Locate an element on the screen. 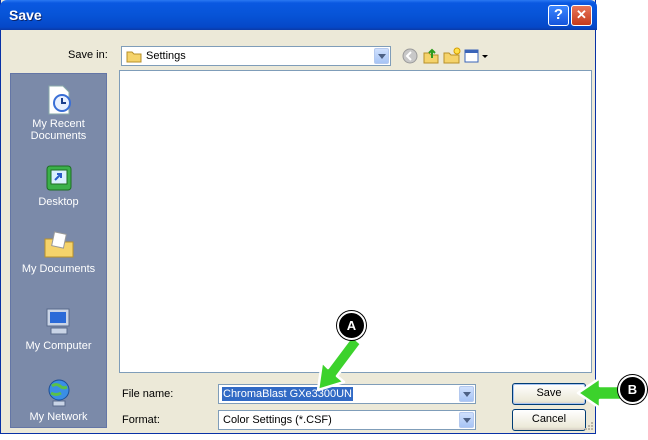 The width and height of the screenshot is (648, 440). resize-grip-icon is located at coordinates (588, 425).